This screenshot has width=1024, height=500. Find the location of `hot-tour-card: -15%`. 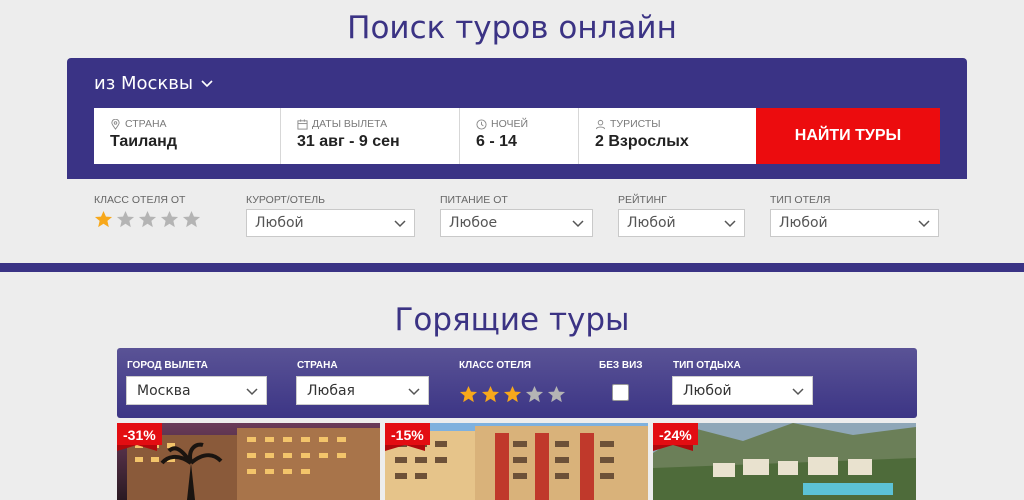

hot-tour-card: -15% is located at coordinates (516, 461).